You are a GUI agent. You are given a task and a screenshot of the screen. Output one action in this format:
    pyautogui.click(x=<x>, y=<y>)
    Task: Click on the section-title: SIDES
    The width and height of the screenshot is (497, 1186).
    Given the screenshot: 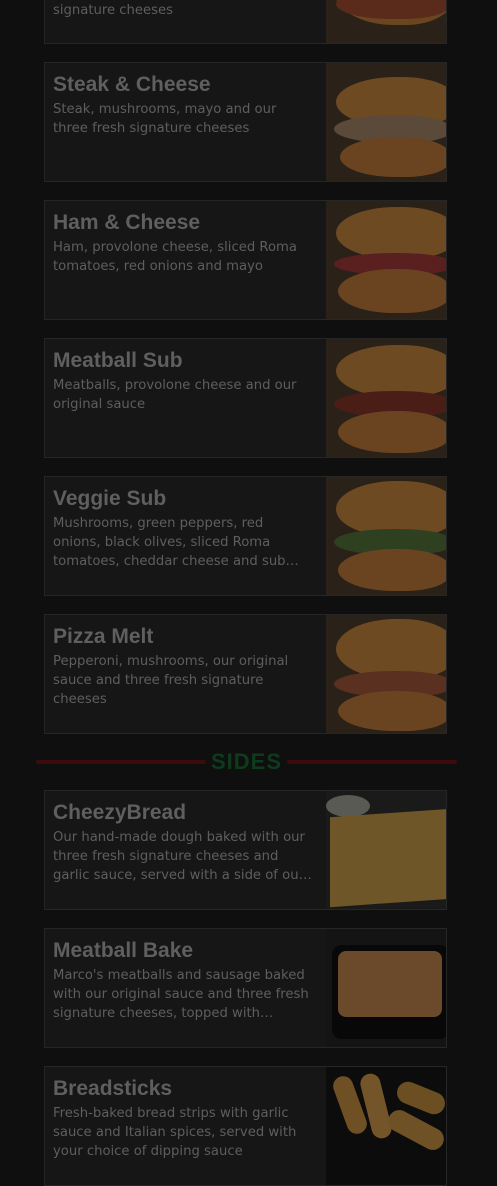 What is the action you would take?
    pyautogui.click(x=246, y=761)
    